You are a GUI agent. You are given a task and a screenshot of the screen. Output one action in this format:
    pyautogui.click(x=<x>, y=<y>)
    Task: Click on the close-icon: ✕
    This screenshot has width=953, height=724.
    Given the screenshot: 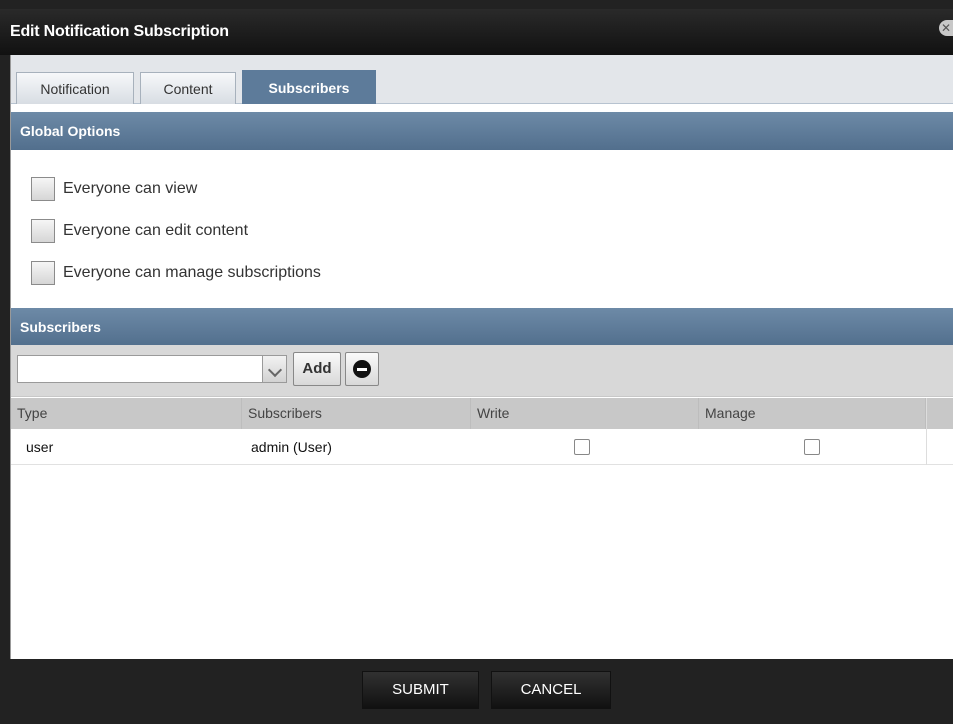 What is the action you would take?
    pyautogui.click(x=946, y=28)
    